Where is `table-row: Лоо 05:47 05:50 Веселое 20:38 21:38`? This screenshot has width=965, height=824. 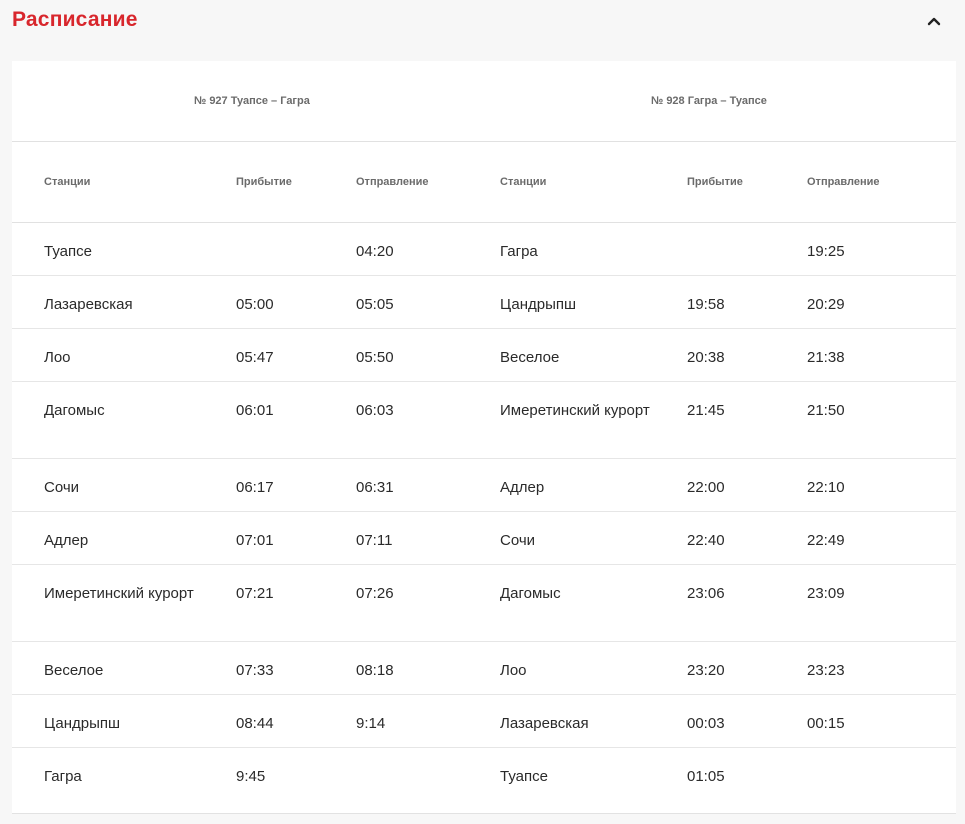 table-row: Лоо 05:47 05:50 Веселое 20:38 21:38 is located at coordinates (484, 355).